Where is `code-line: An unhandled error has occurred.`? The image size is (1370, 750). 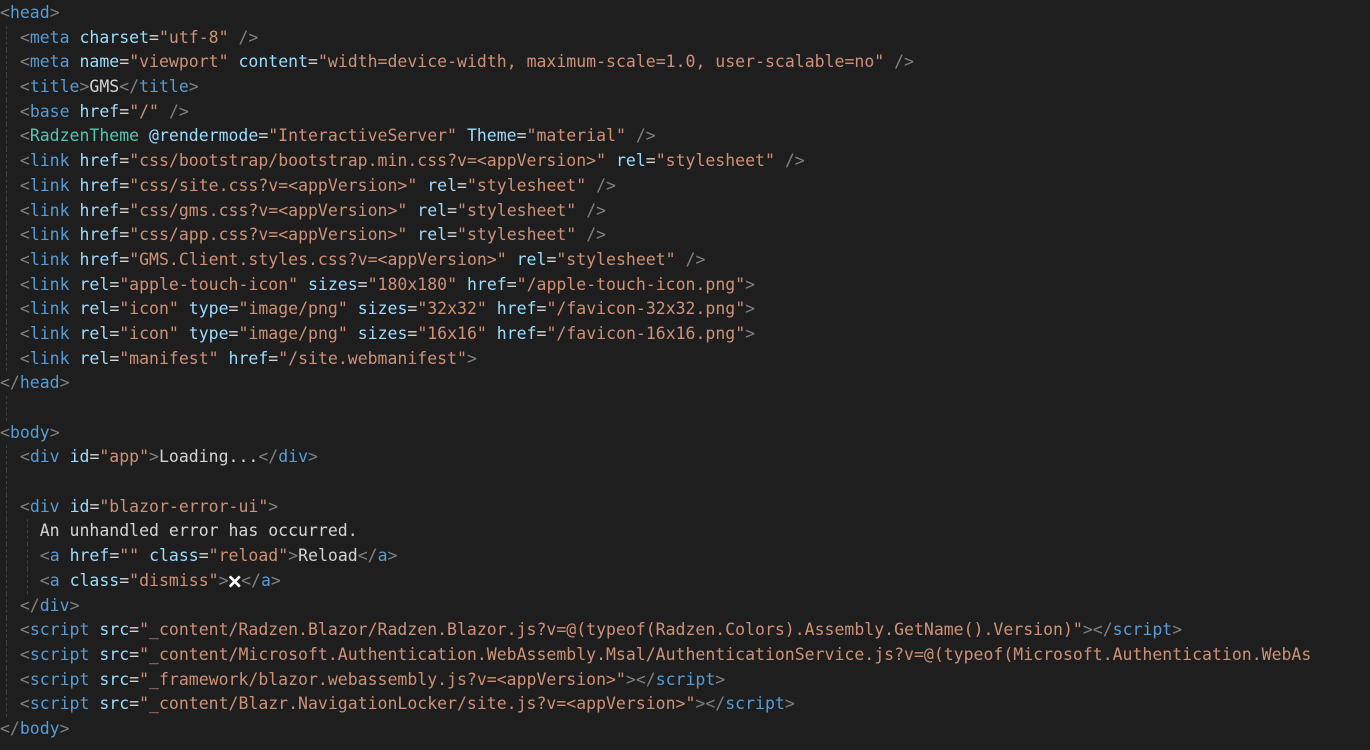 code-line: An unhandled error has occurred. is located at coordinates (685, 532).